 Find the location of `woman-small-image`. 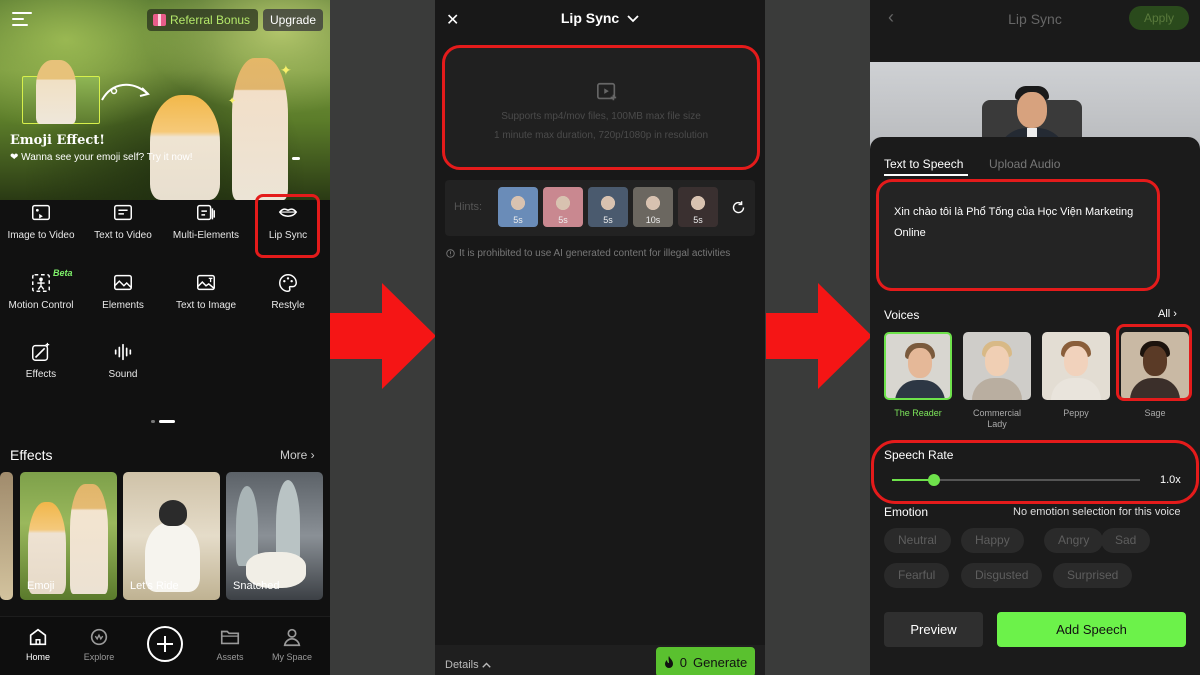

woman-small-image is located at coordinates (56, 92).